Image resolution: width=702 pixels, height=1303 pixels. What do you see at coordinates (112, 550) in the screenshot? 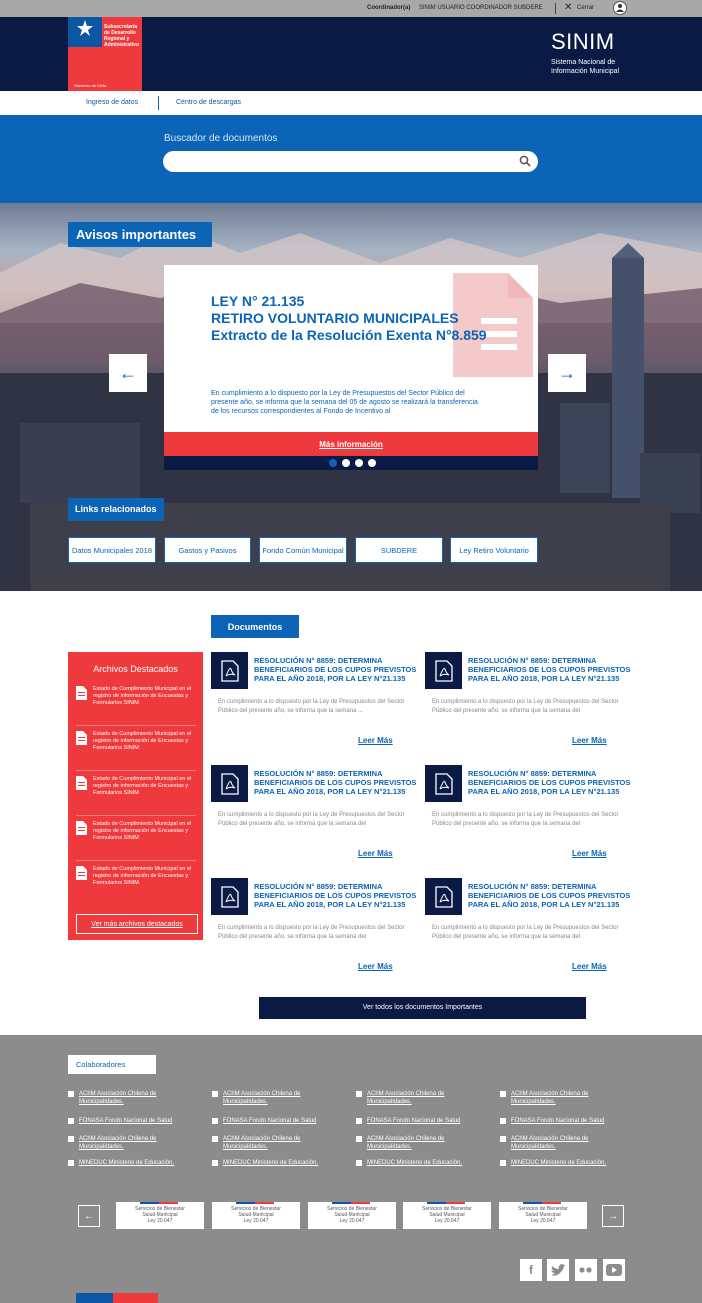
I see `link-datos-municipales: Datos Municipales 2018` at bounding box center [112, 550].